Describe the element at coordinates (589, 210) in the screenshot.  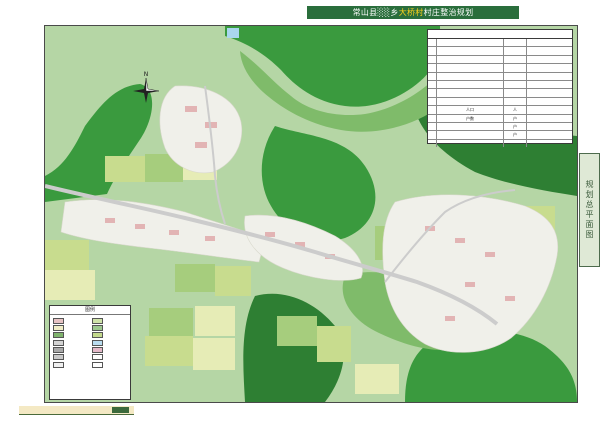
I see `drawing-name-tab: 规划总平面图` at that location.